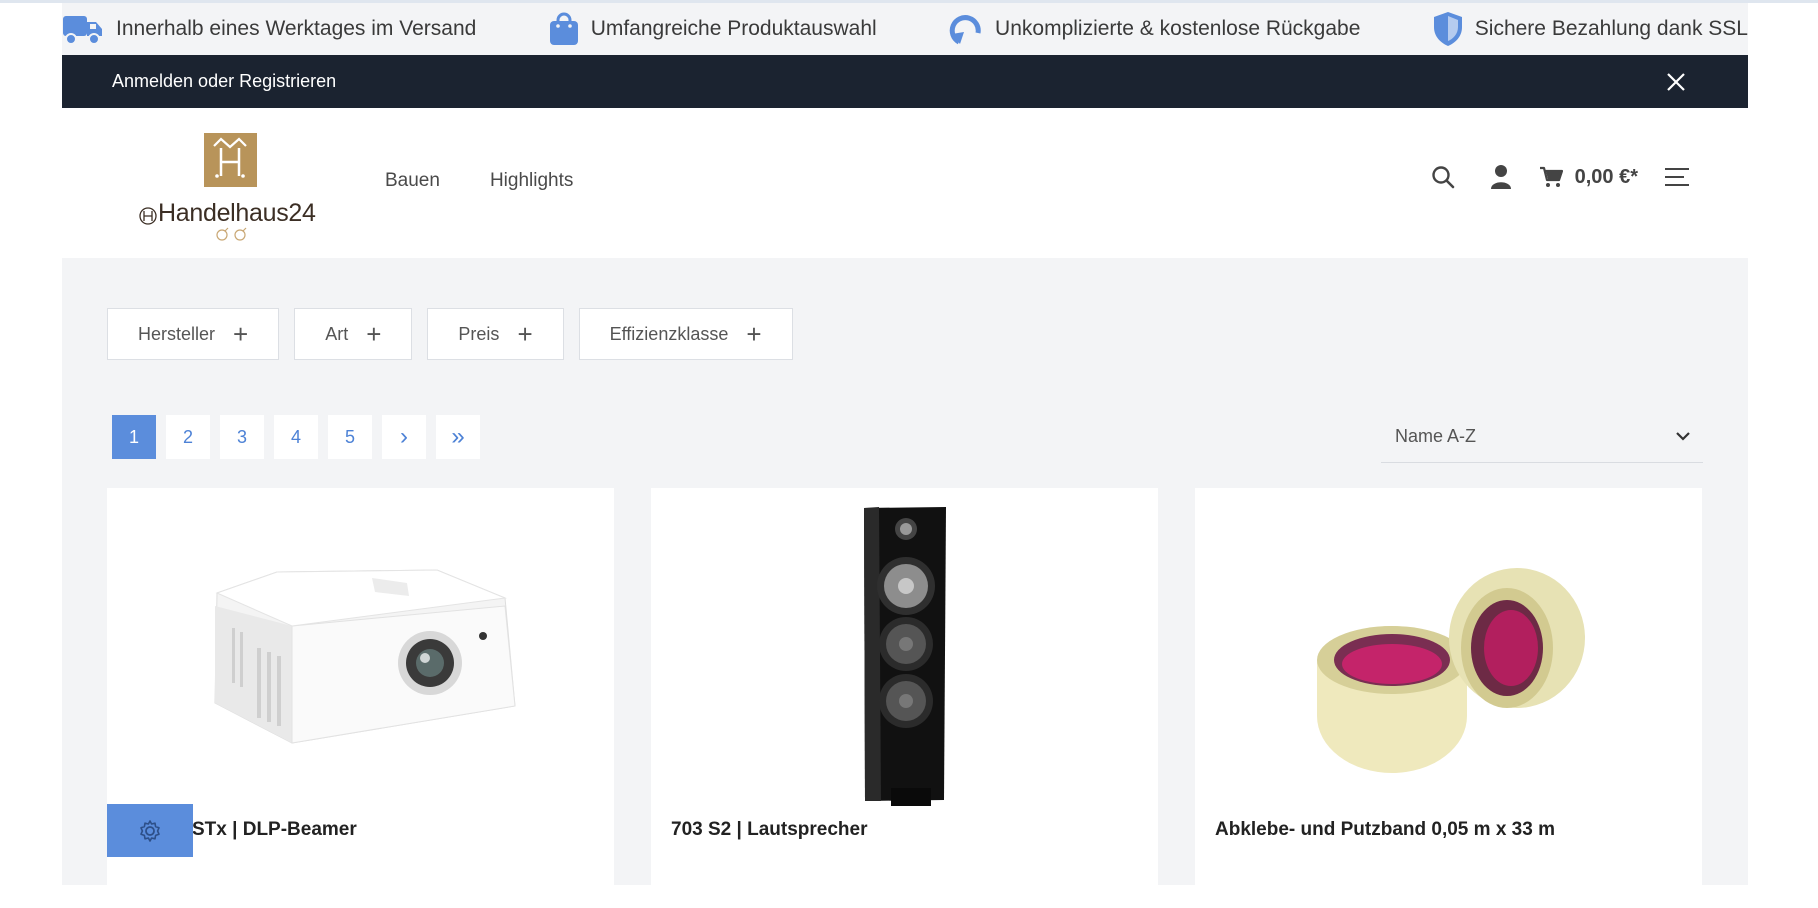 This screenshot has height=908, width=1818. Describe the element at coordinates (479, 333) in the screenshot. I see `filter-label: Preis` at that location.